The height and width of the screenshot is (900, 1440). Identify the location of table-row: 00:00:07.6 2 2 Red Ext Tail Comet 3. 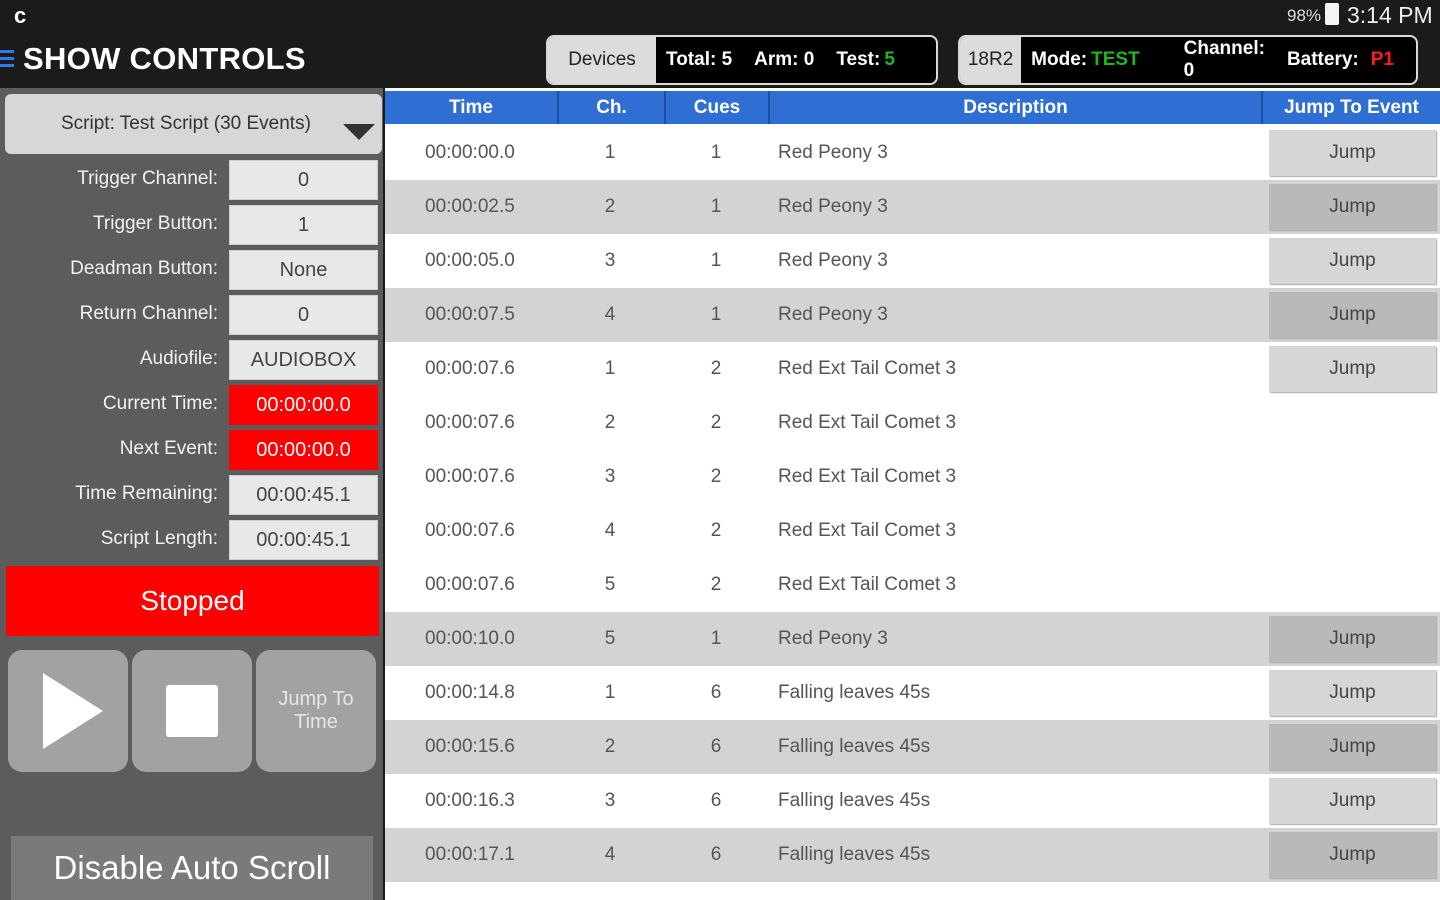
(912, 423).